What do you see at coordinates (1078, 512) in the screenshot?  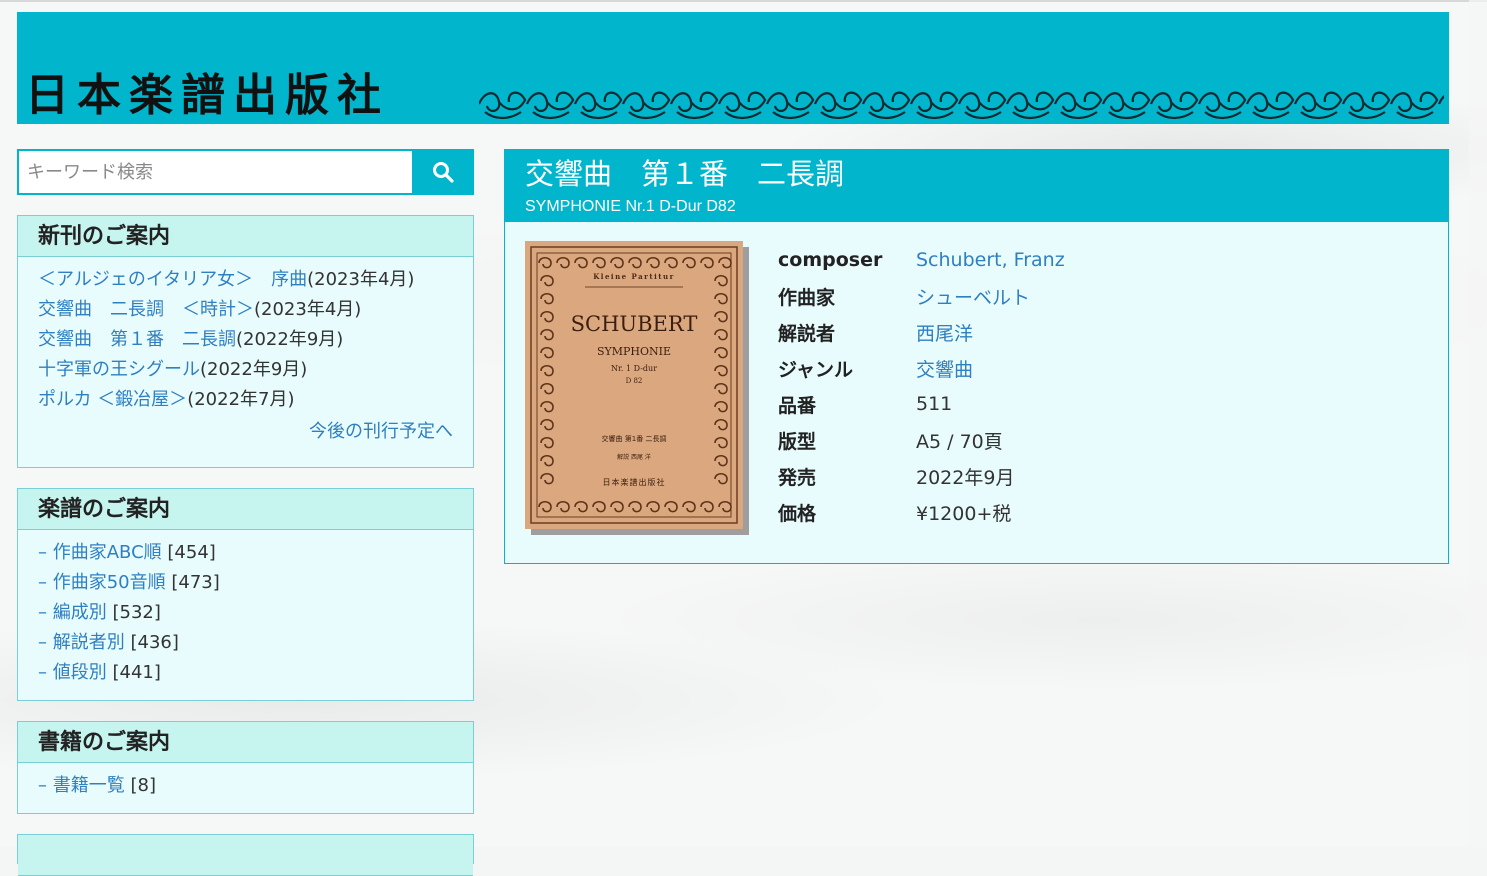 I see `spec-row-price: 価格 ¥1200+税` at bounding box center [1078, 512].